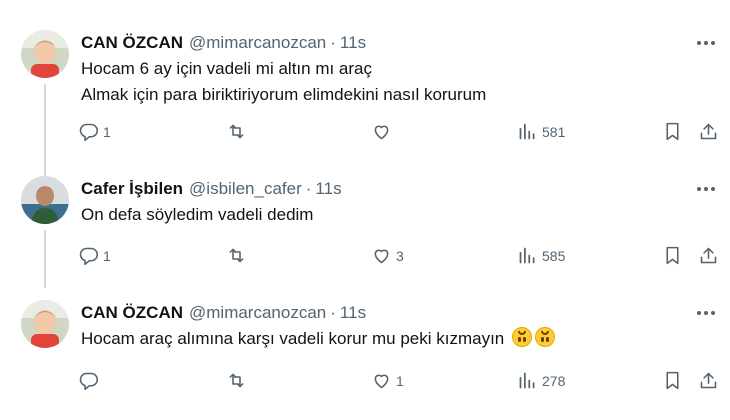  I want to click on tweet-text-line: On defa söyledim vadeli dedim, so click(197, 214).